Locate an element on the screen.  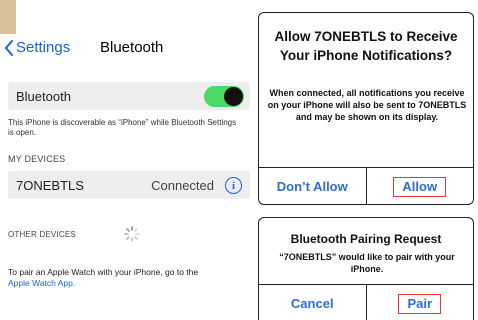
back-label: Settings is located at coordinates (43, 47).